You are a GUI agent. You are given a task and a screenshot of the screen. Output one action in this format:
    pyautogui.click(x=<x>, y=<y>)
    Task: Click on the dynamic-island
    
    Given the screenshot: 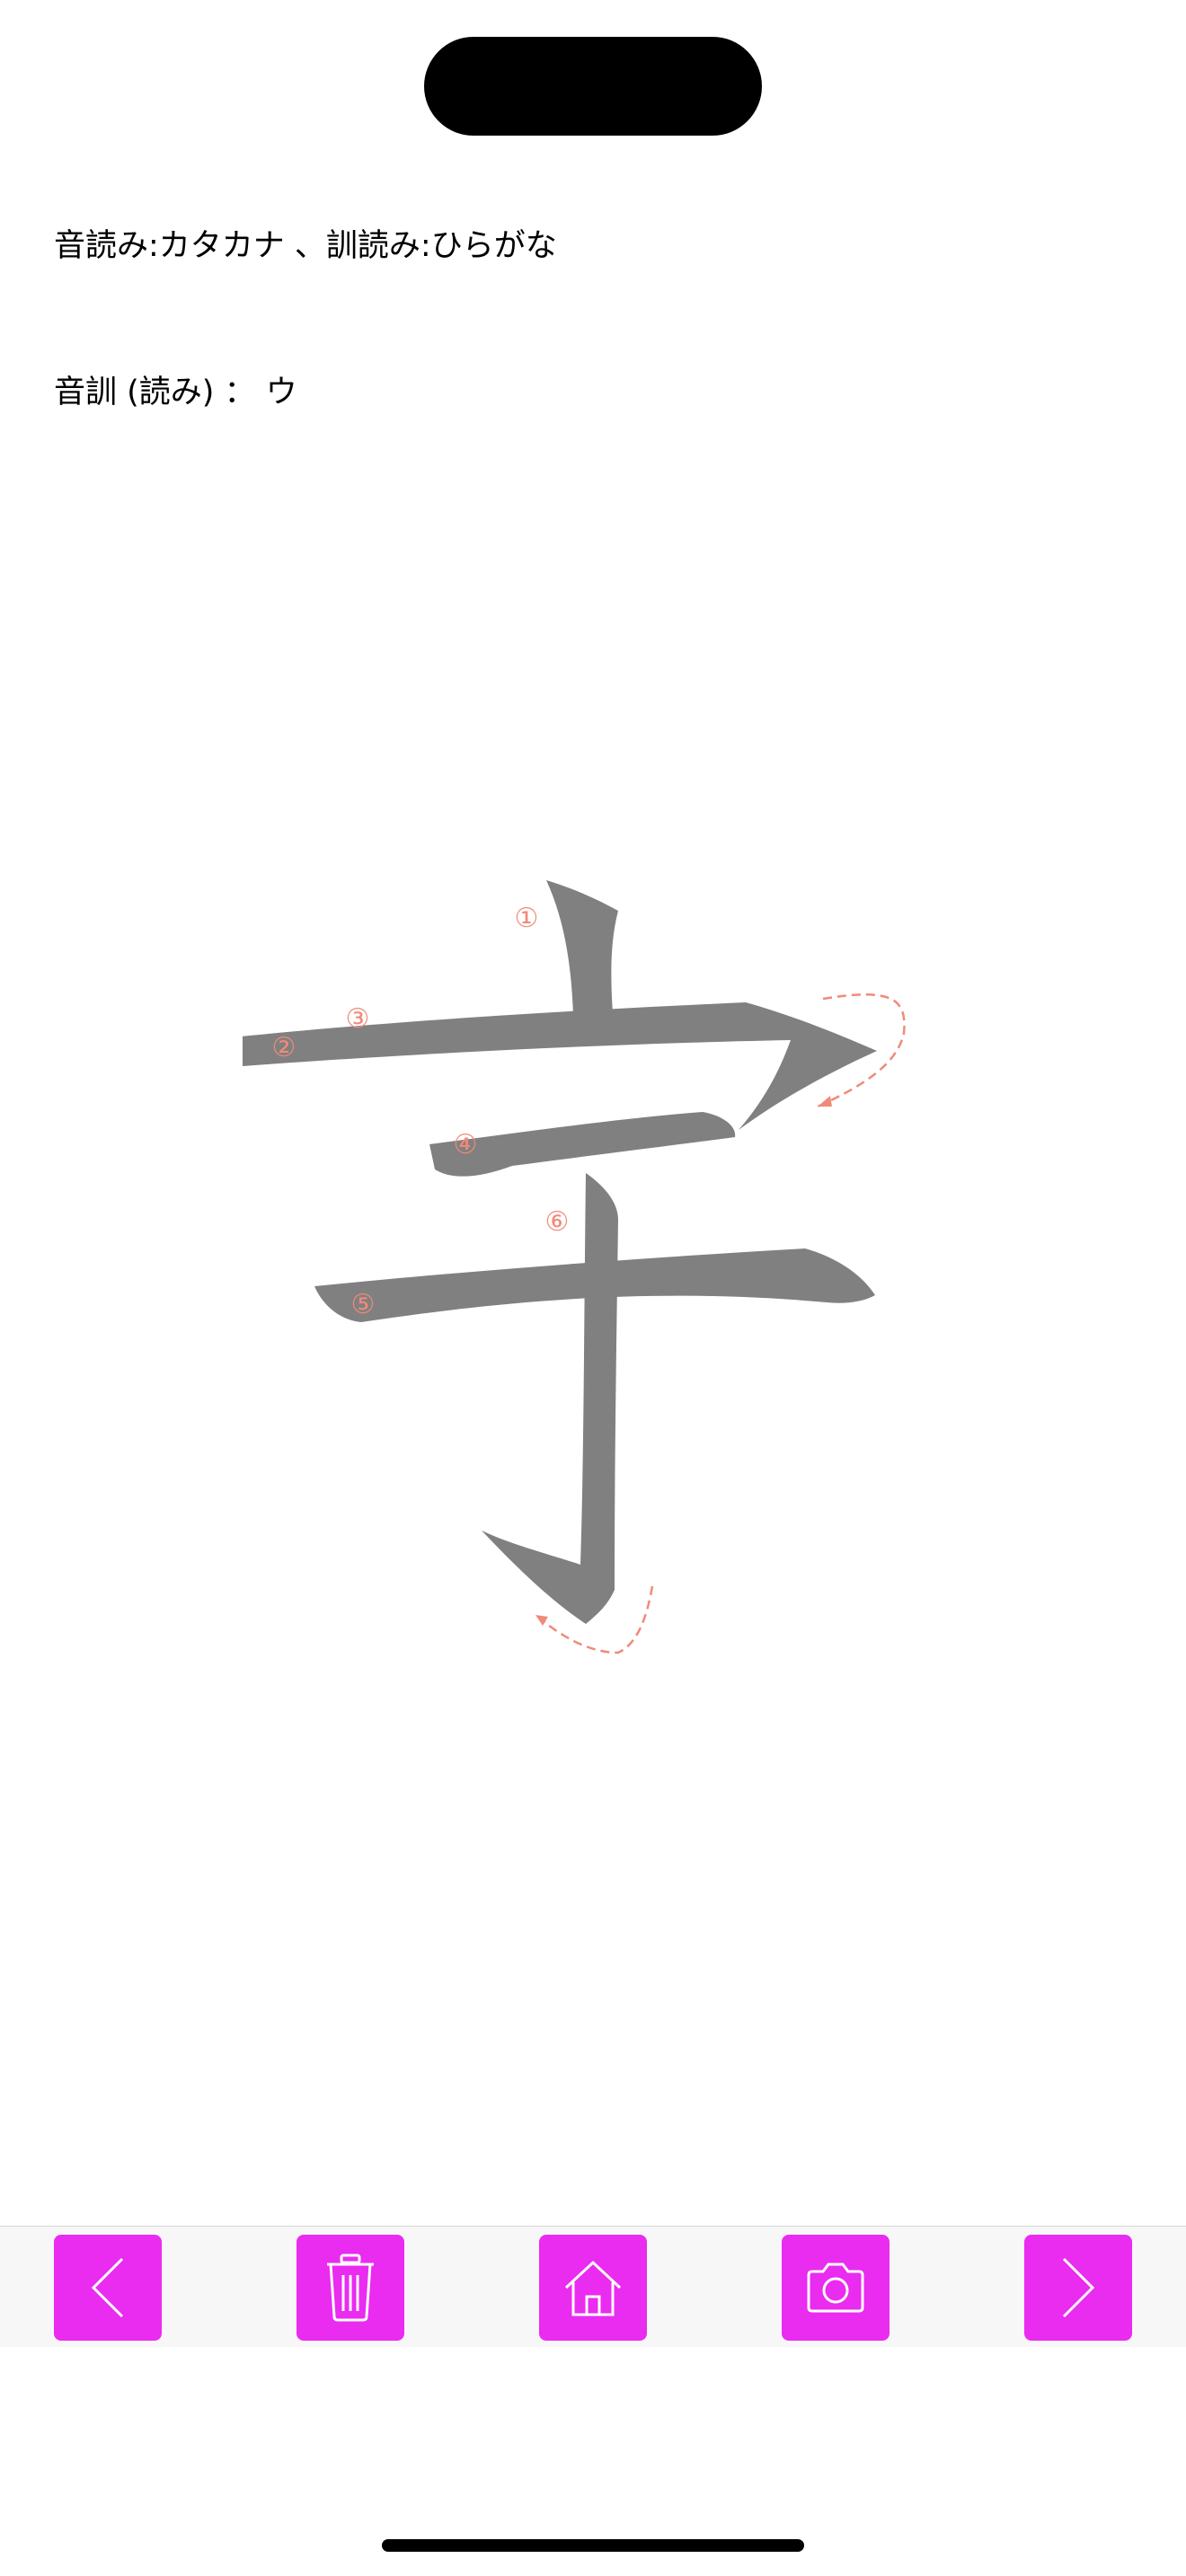 What is the action you would take?
    pyautogui.click(x=593, y=86)
    